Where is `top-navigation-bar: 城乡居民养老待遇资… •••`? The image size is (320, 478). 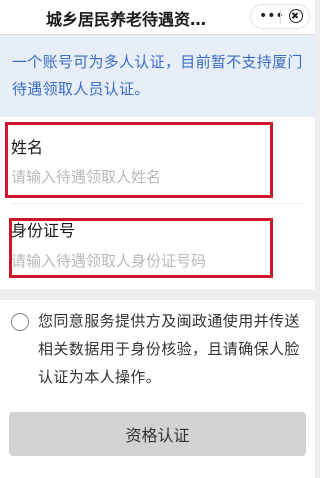 top-navigation-bar: 城乡居民养老待遇资… ••• is located at coordinates (157, 17).